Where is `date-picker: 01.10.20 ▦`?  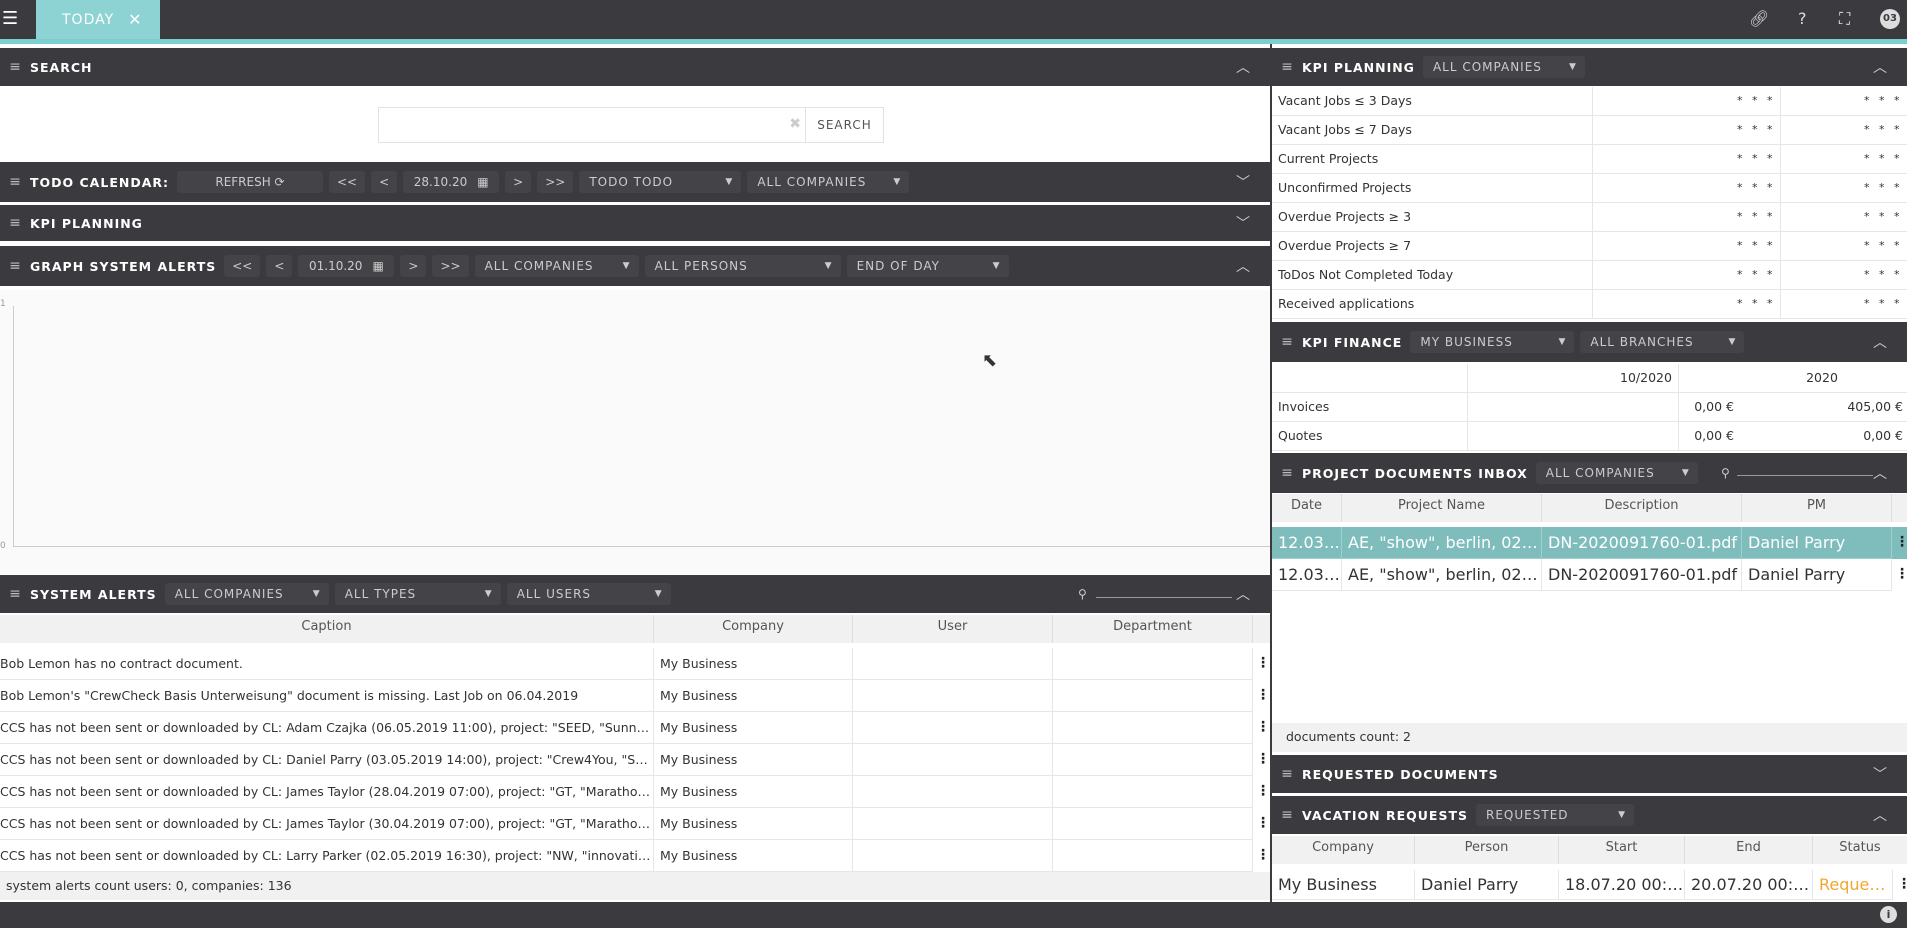 date-picker: 01.10.20 ▦ is located at coordinates (346, 266).